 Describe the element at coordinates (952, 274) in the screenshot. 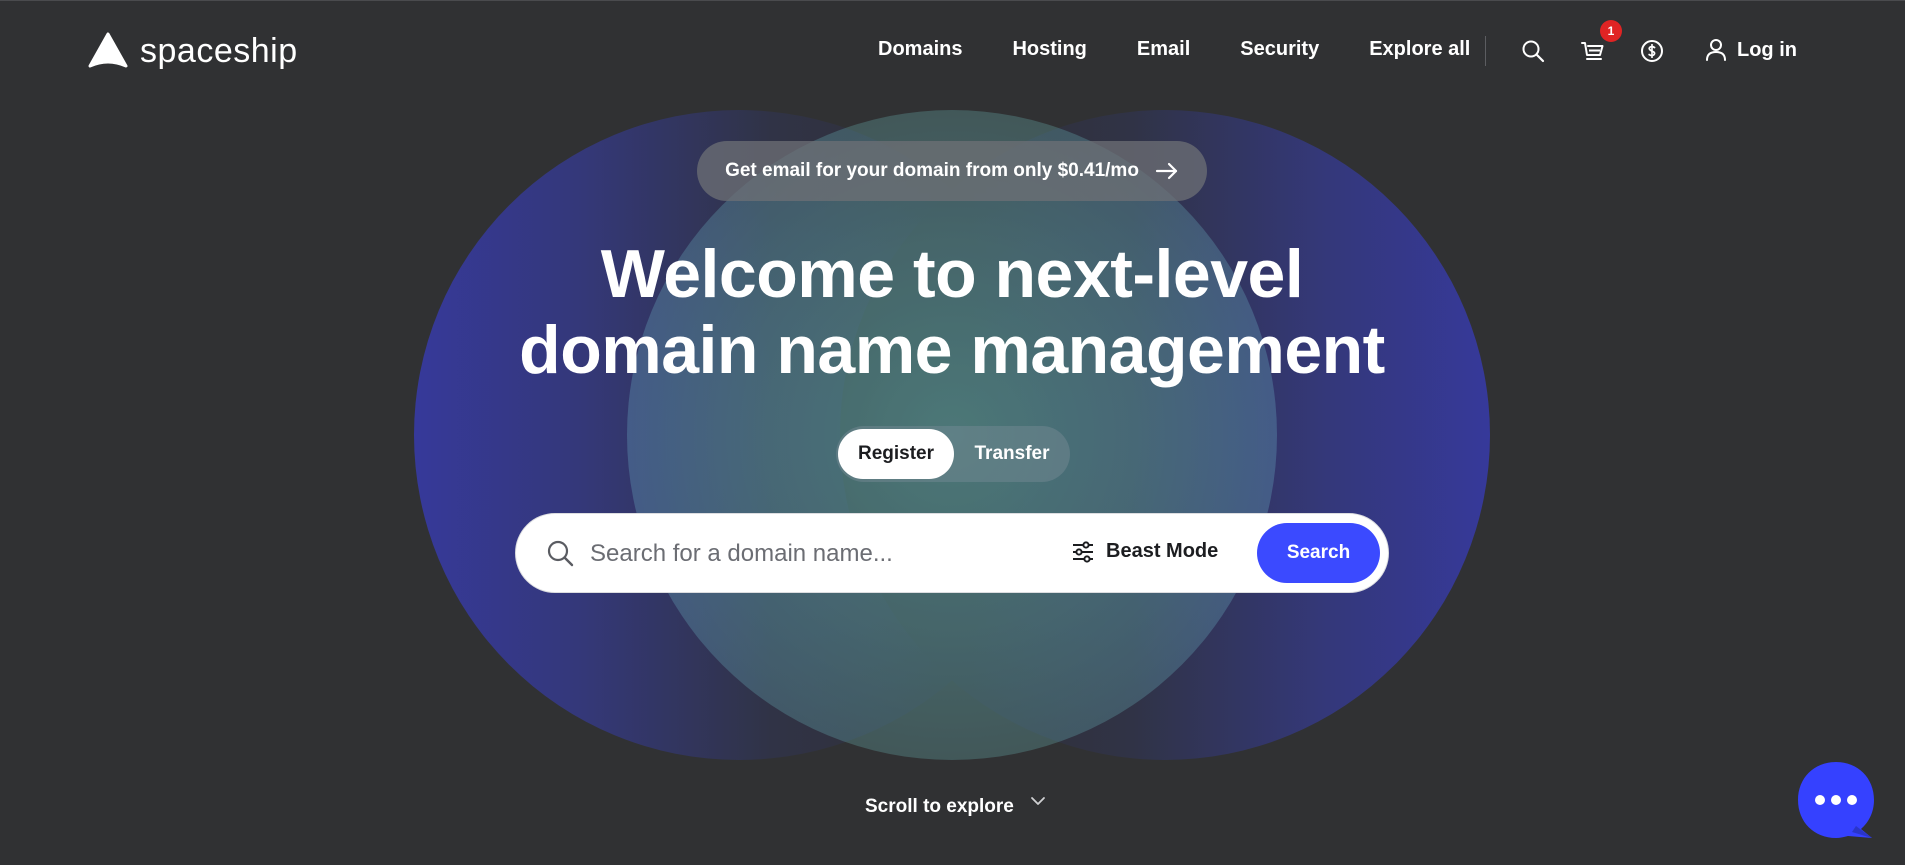

I see `hero-title-line1: Welcome to next-level` at that location.